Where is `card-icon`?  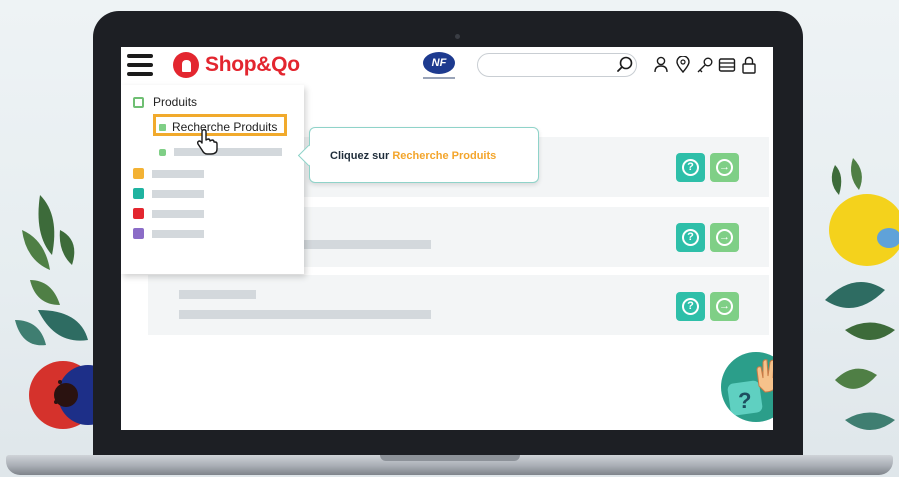
card-icon is located at coordinates (138, 173).